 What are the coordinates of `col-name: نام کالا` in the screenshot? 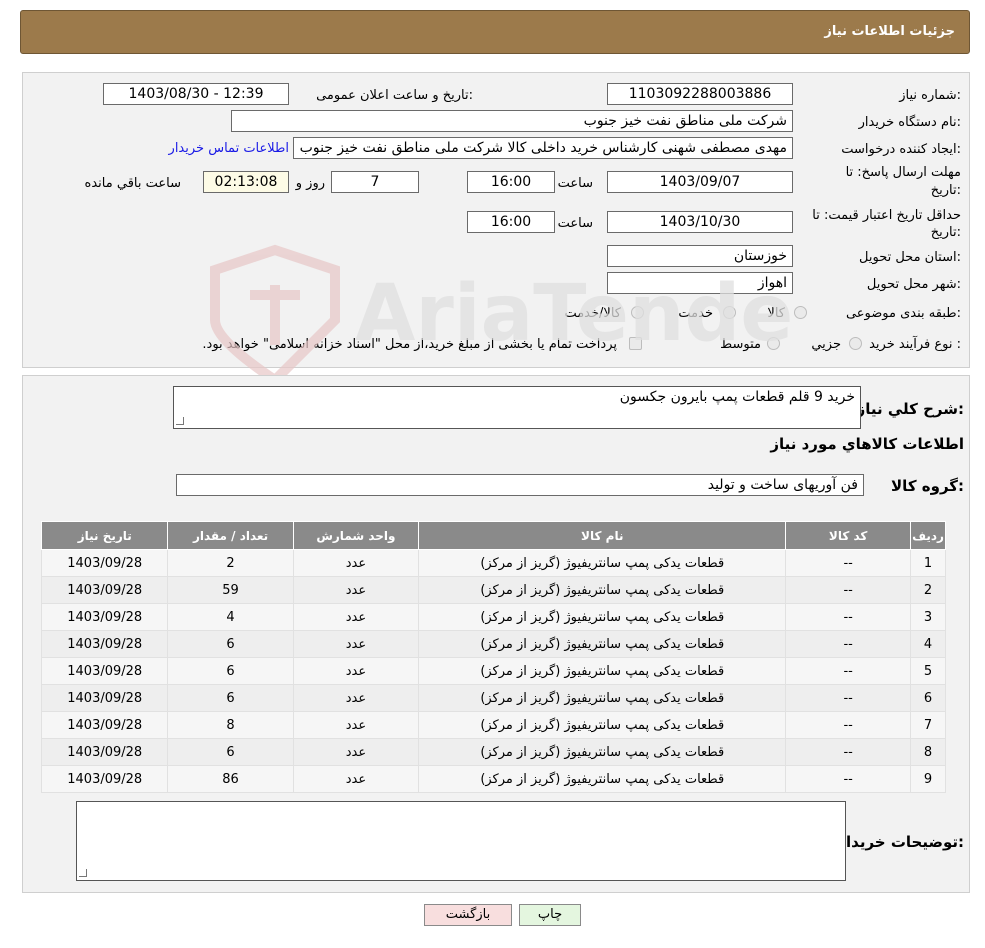 It's located at (602, 535).